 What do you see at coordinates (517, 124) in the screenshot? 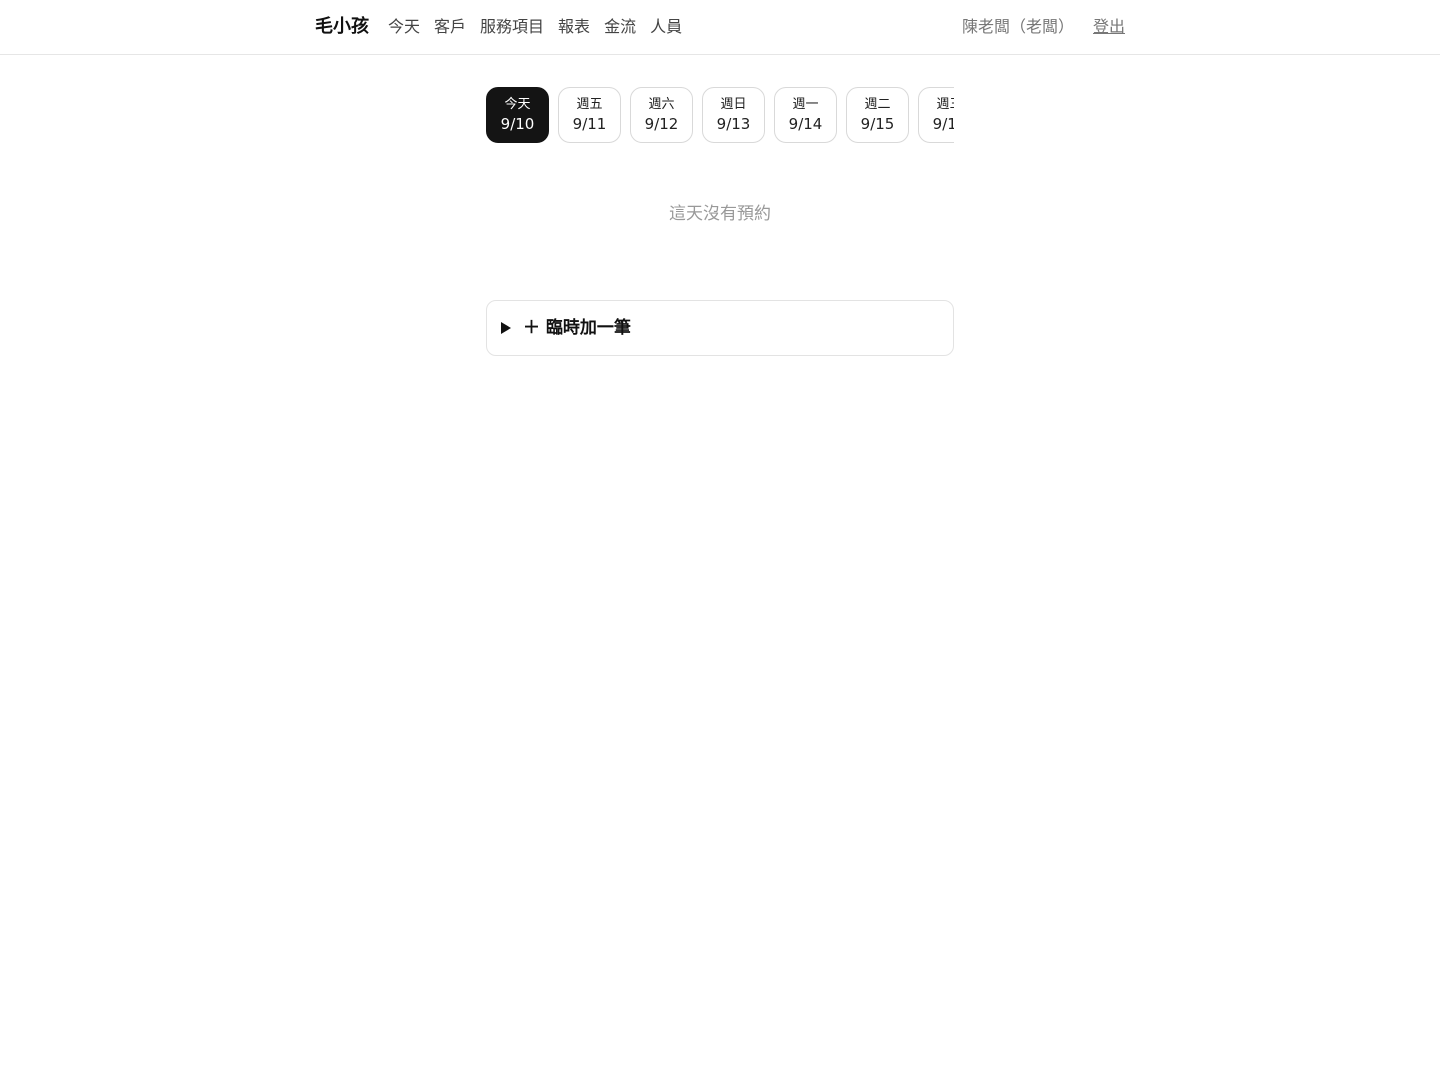
I see `day-chip-date: 9/10` at bounding box center [517, 124].